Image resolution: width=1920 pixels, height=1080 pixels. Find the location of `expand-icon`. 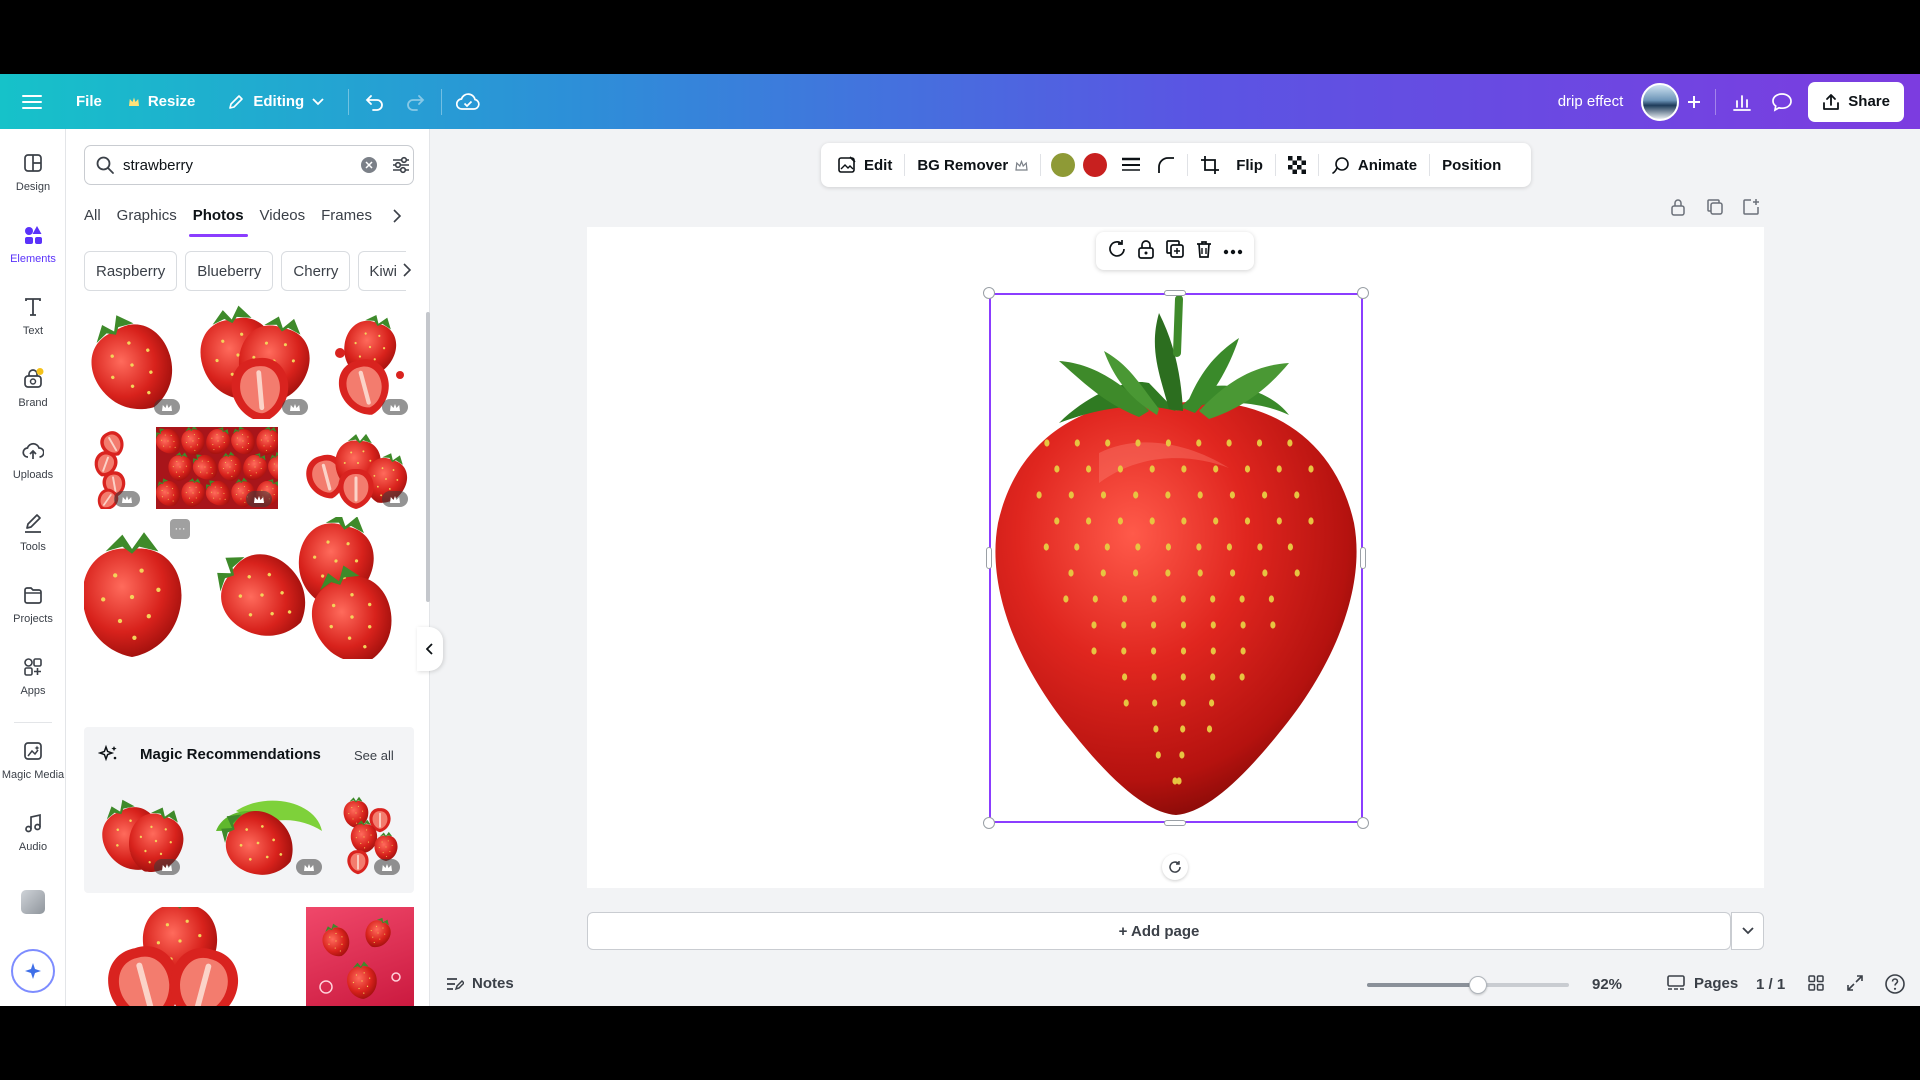

expand-icon is located at coordinates (1855, 983).